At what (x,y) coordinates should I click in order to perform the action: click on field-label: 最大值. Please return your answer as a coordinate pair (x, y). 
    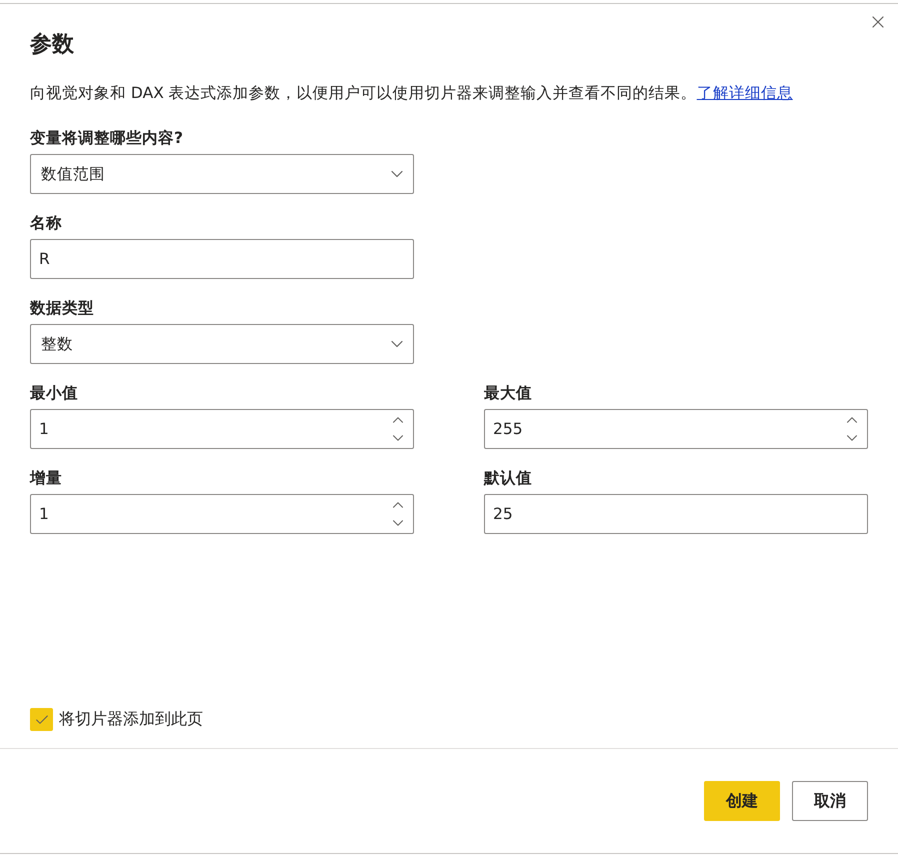
    Looking at the image, I should click on (508, 393).